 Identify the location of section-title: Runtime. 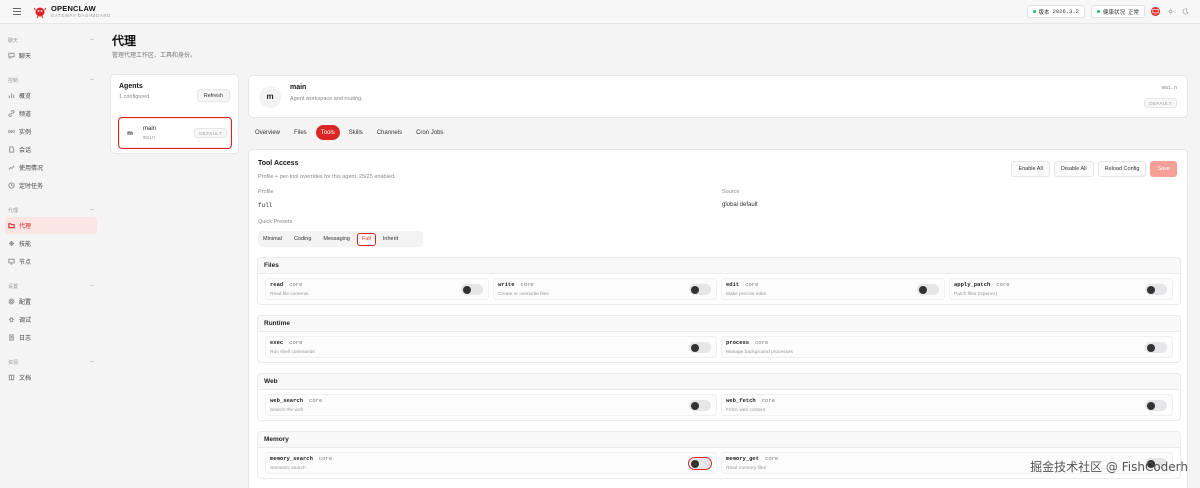
(719, 324).